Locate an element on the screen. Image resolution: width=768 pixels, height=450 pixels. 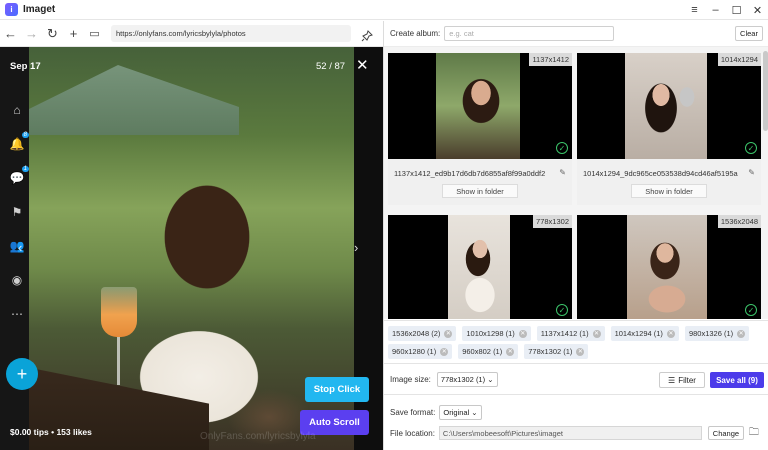
size-chip: 1010x1298 (1) ✕ is located at coordinates (496, 333).